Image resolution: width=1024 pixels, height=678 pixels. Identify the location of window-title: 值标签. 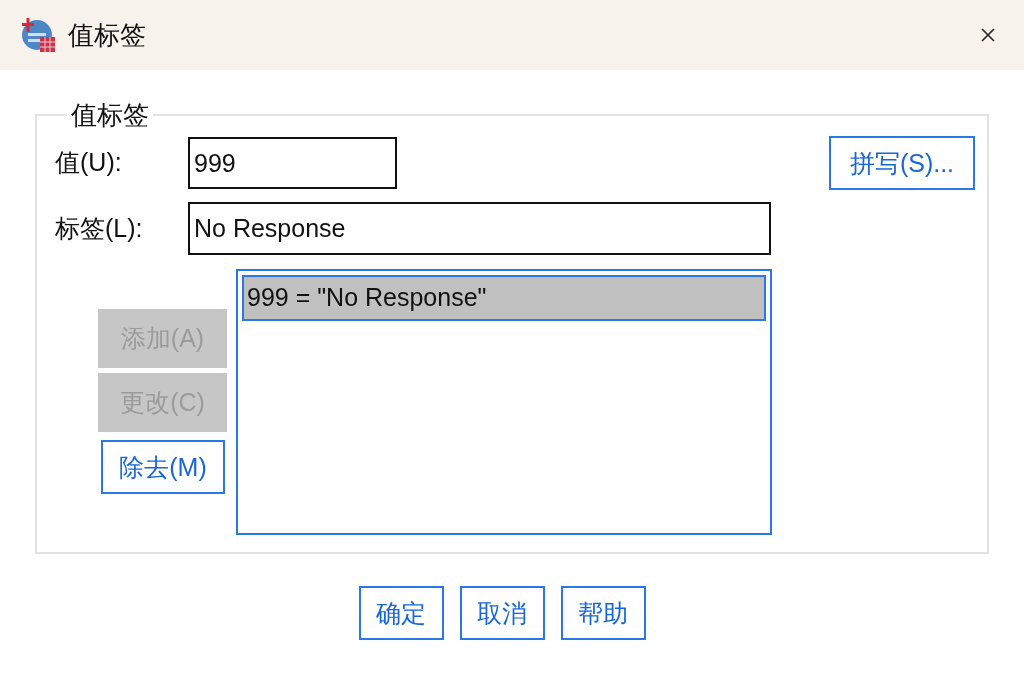
(107, 35).